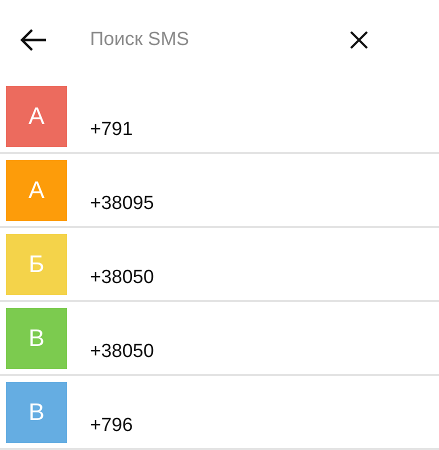 Image resolution: width=439 pixels, height=450 pixels. I want to click on phone-number: +38095, so click(122, 204).